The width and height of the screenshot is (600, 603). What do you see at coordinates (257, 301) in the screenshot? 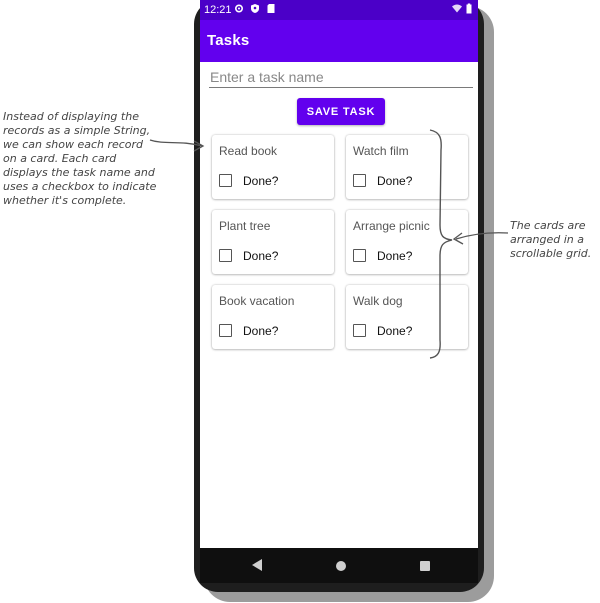
I see `task-name: Book vacation` at bounding box center [257, 301].